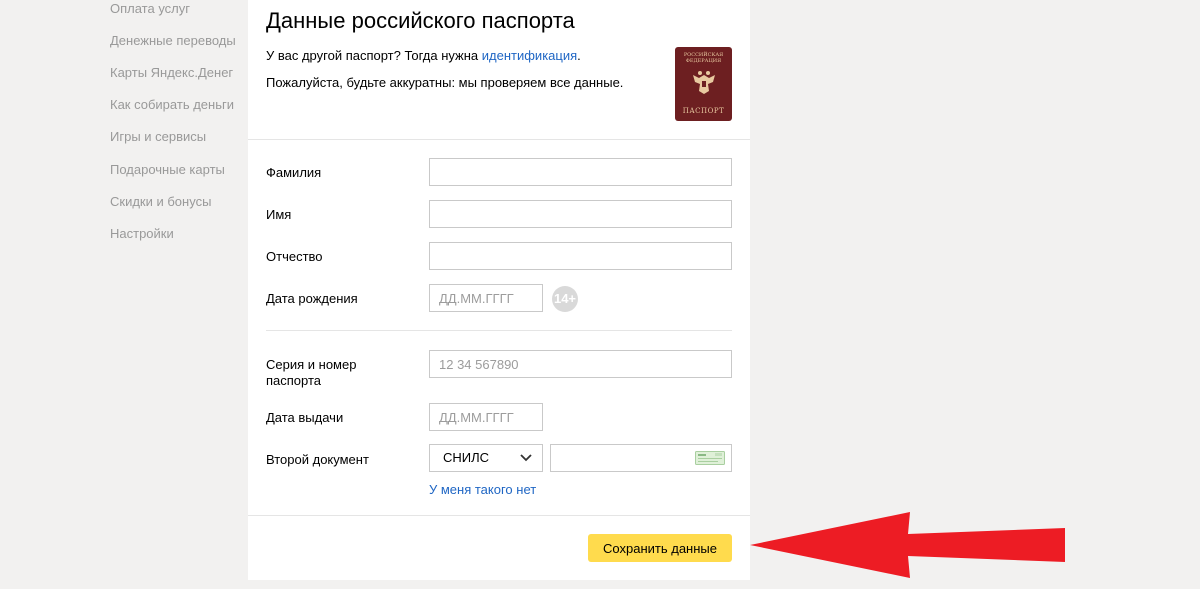  What do you see at coordinates (703, 58) in the screenshot?
I see `passport-cover-top-text: РОССИЙСКАЯ ФЕДЕРАЦИЯ` at bounding box center [703, 58].